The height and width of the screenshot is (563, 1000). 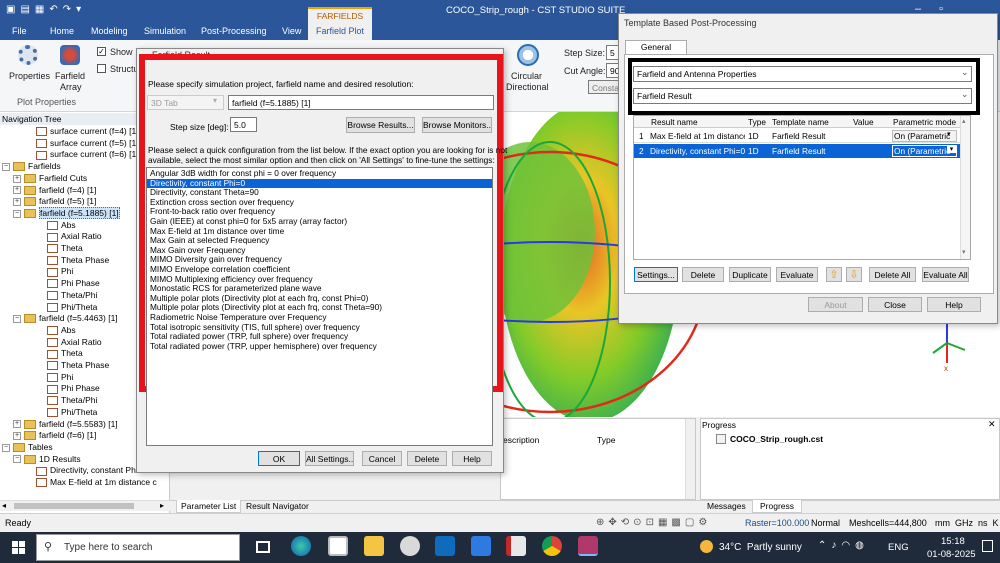 What do you see at coordinates (54, 436) in the screenshot?
I see `tree-folder: + farfield (f=6) [1]` at bounding box center [54, 436].